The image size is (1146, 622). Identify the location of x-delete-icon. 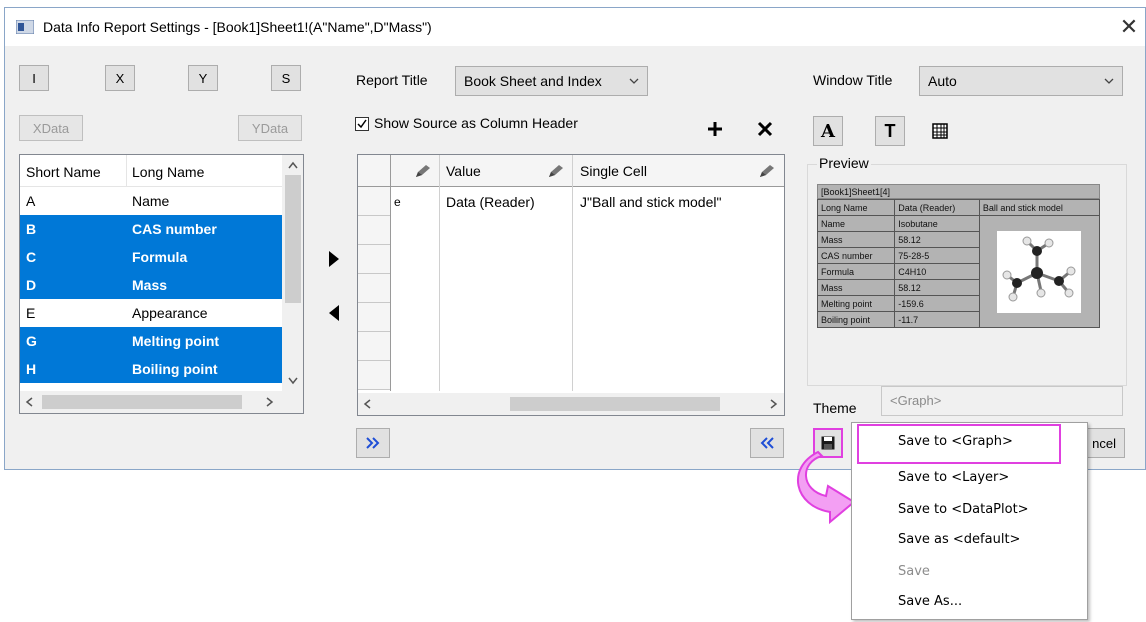
(765, 129).